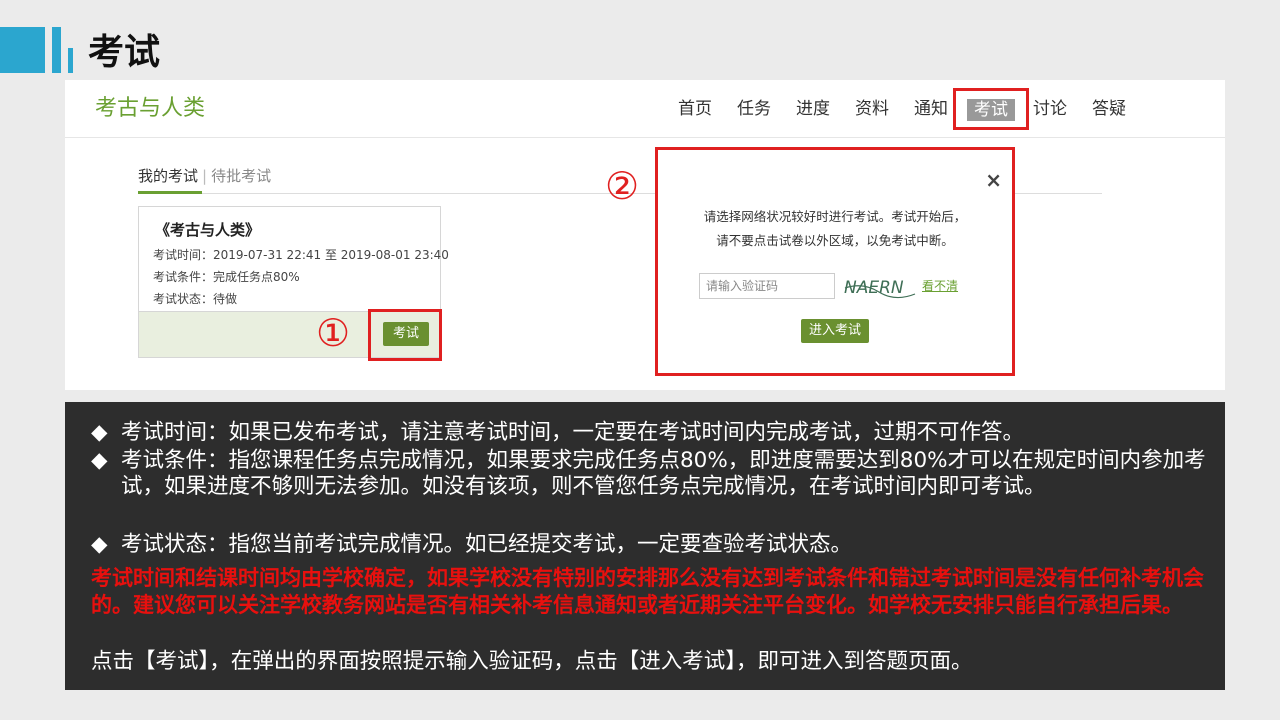  What do you see at coordinates (333, 333) in the screenshot?
I see `step-marker-one: ①` at bounding box center [333, 333].